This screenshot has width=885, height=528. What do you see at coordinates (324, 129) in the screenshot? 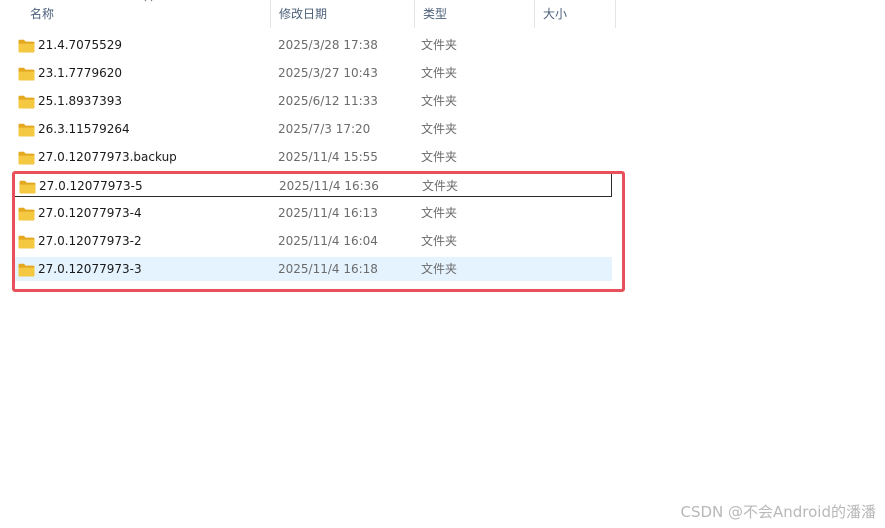
I see `file-modified-date: 2025/7/3 17:20` at bounding box center [324, 129].